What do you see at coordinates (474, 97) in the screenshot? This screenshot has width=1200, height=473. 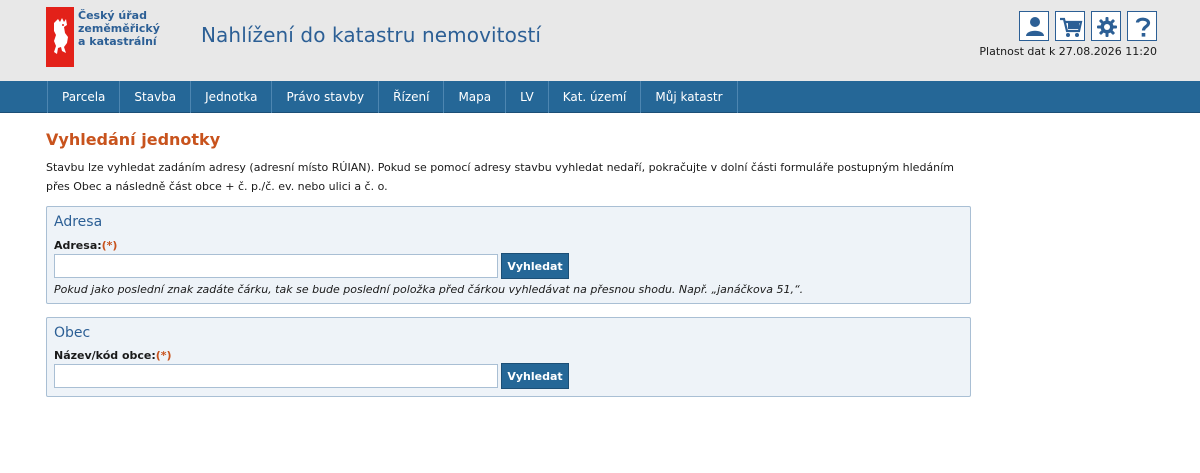 I see `nav-item-mapa: Mapa` at bounding box center [474, 97].